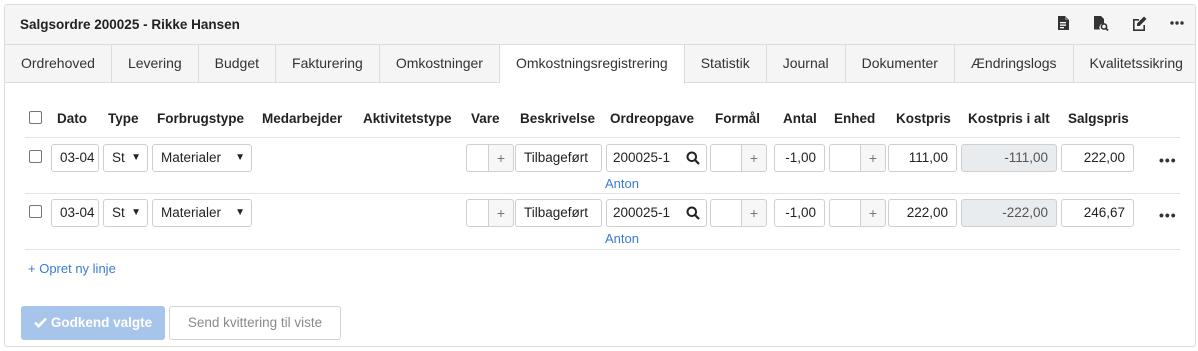 The image size is (1198, 351). I want to click on col-antal: Antal, so click(800, 118).